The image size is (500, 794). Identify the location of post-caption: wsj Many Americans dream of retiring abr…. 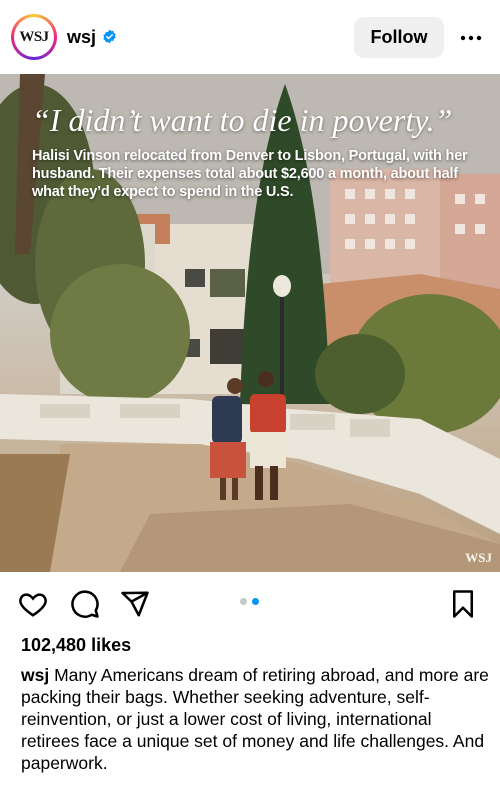
(256, 719).